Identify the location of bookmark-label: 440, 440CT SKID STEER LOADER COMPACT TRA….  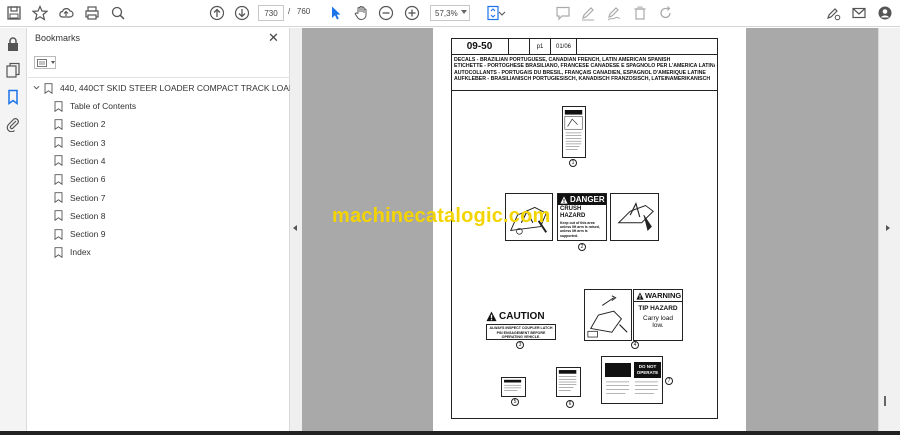
(183, 88).